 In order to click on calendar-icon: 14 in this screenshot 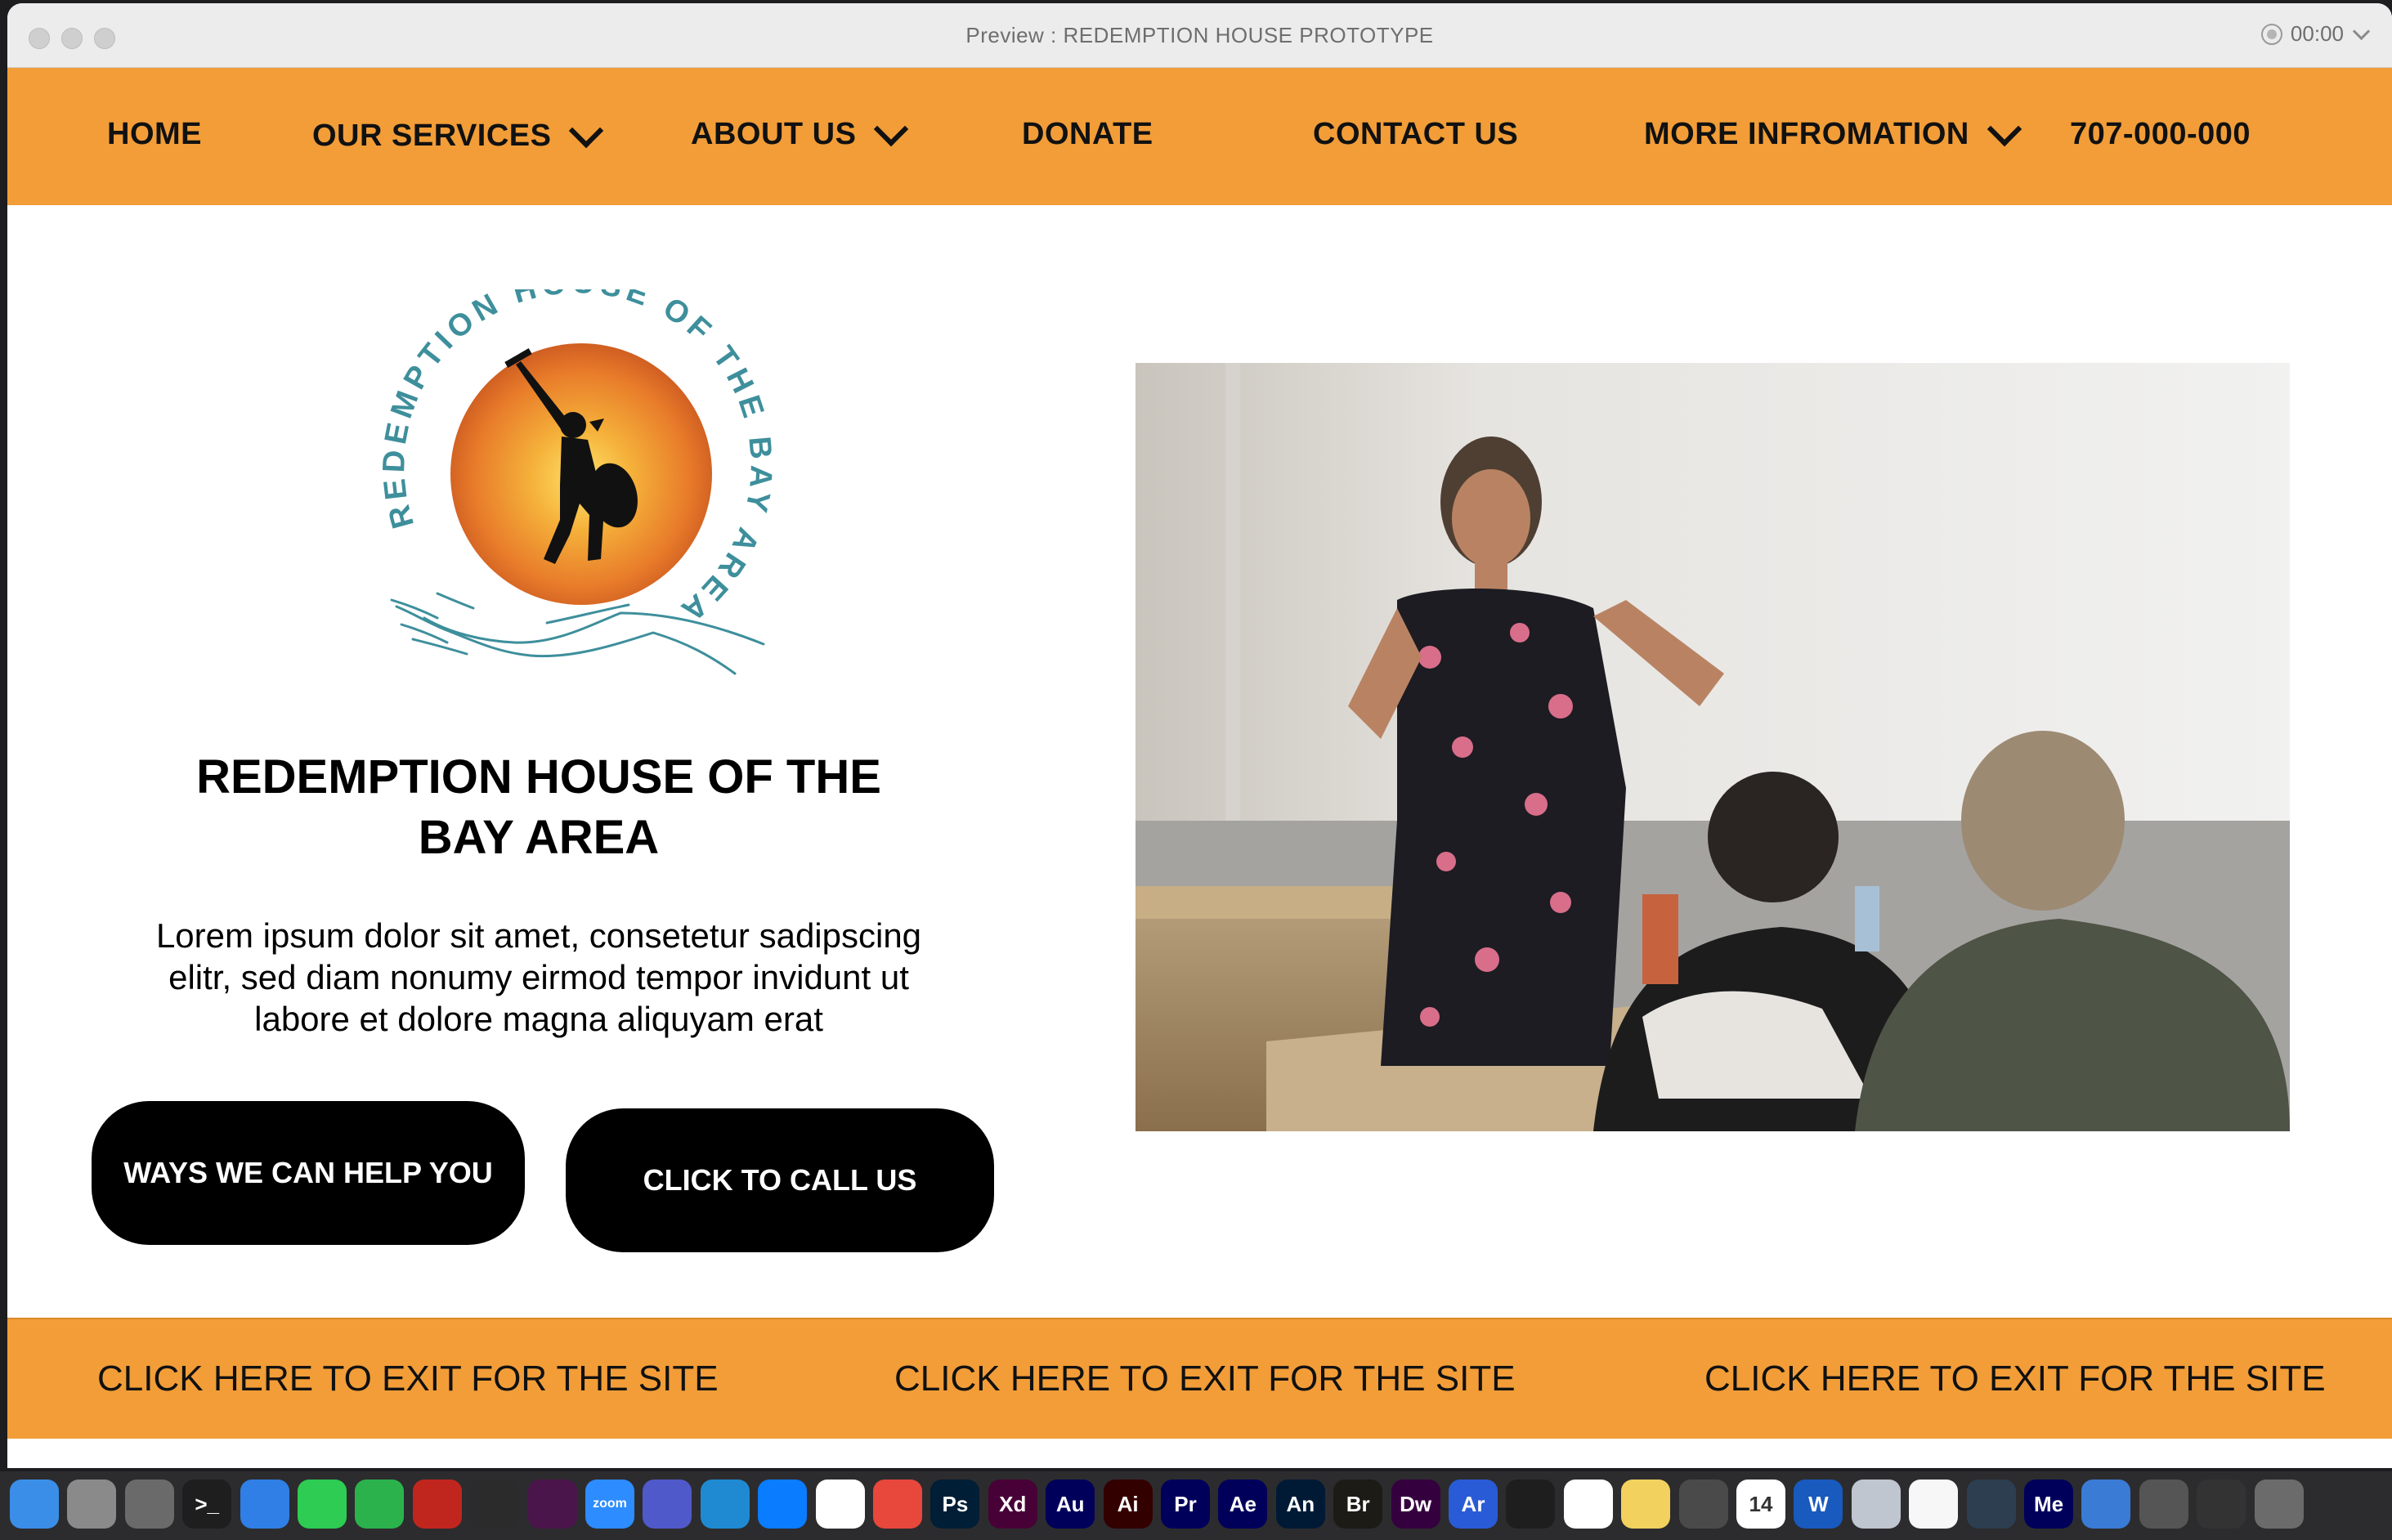, I will do `click(1760, 1504)`.